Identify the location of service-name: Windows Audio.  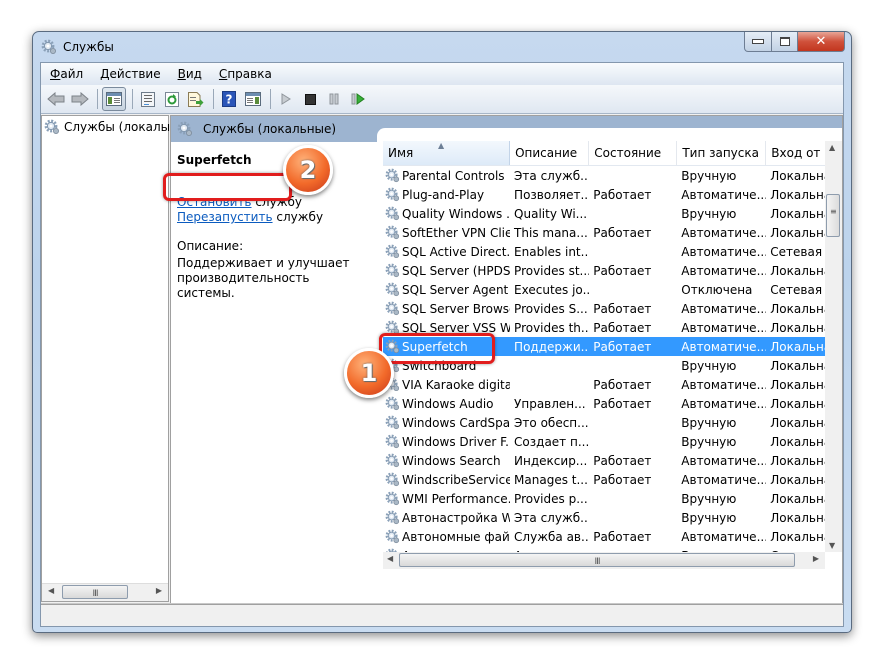
(448, 403).